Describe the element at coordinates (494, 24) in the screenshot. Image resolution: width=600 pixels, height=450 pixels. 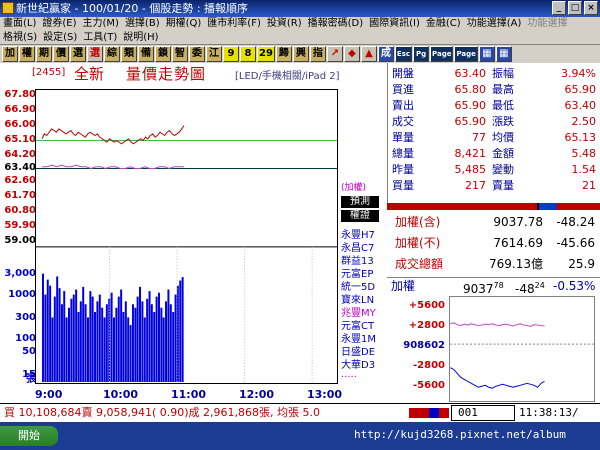
I see `menu-item: 功能選擇(A)` at that location.